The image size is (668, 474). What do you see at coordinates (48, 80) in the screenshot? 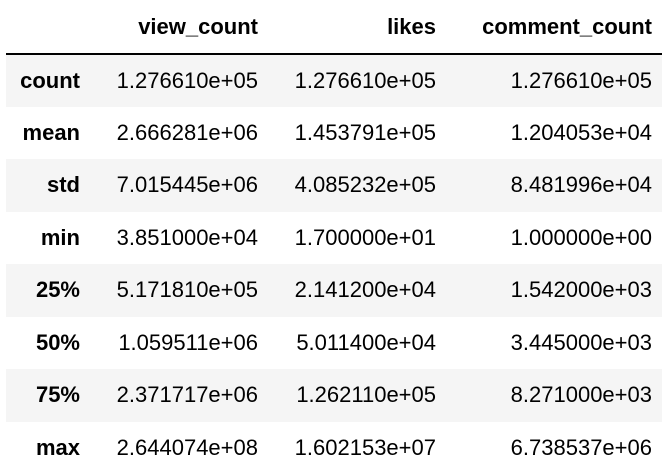
I see `row-label: count` at bounding box center [48, 80].